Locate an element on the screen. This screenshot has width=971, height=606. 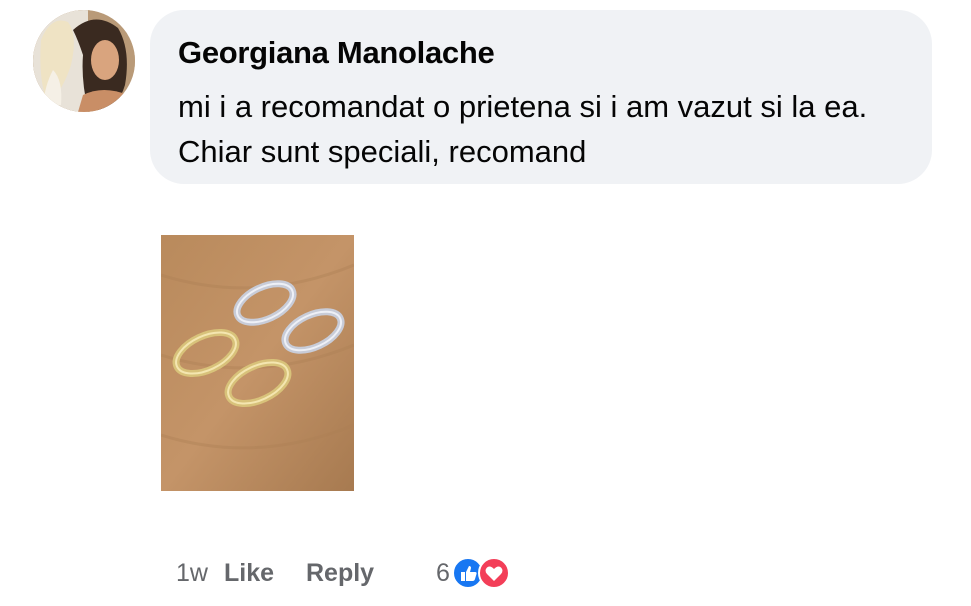
comment-footer: 1w Like Reply 6 is located at coordinates (343, 573).